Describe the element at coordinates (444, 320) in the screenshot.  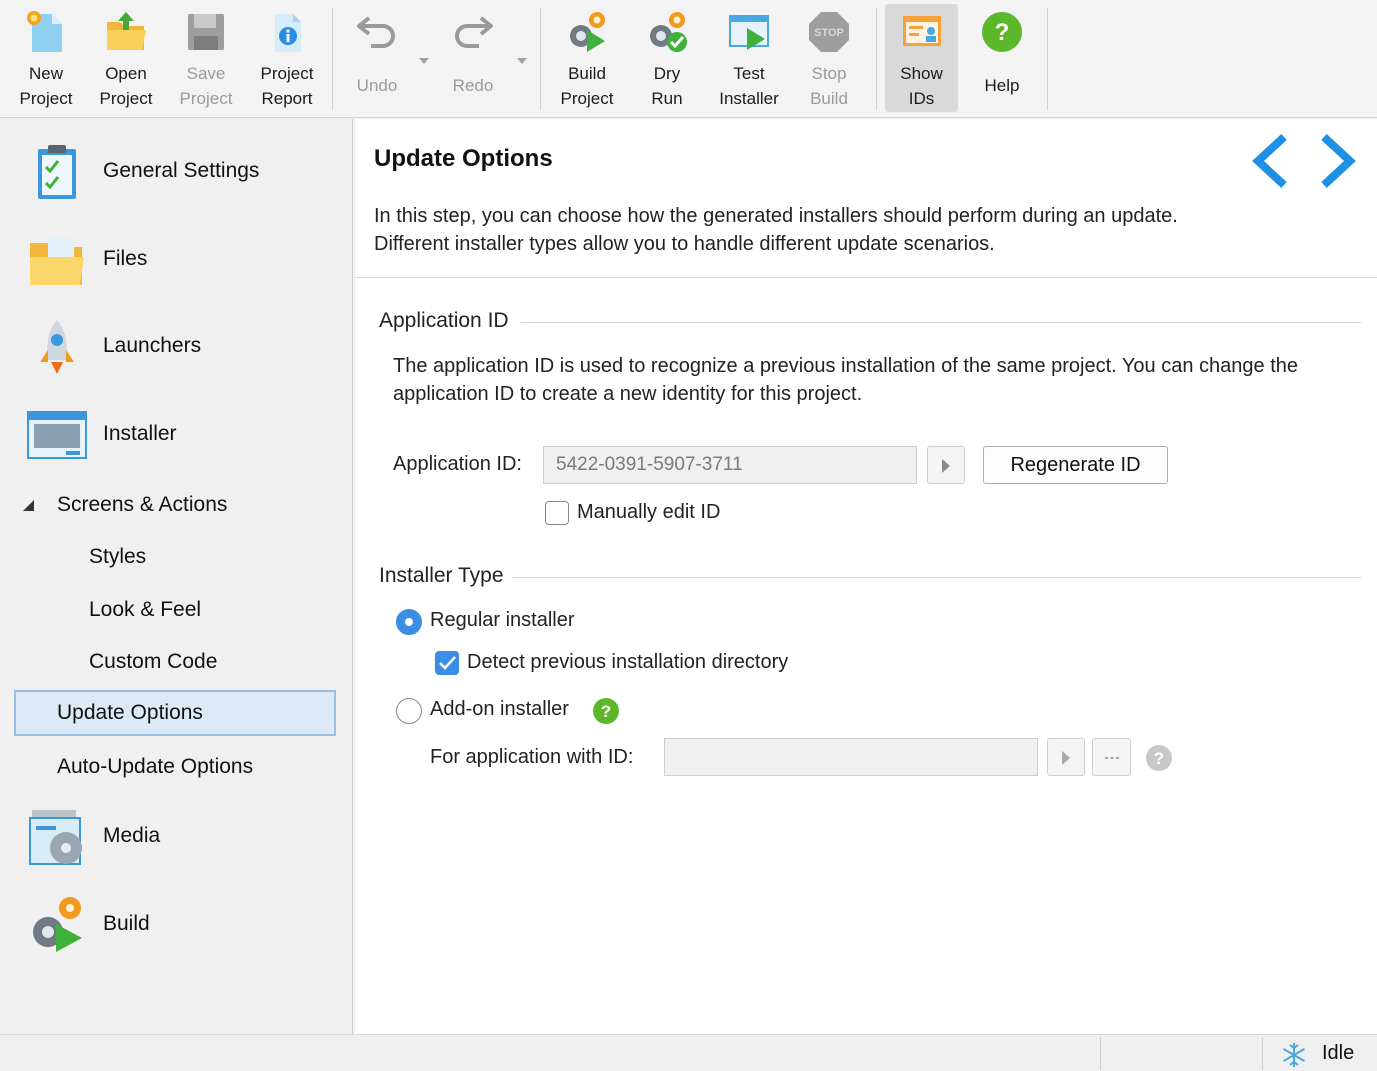
I see `application-id-section-title: Application ID` at that location.